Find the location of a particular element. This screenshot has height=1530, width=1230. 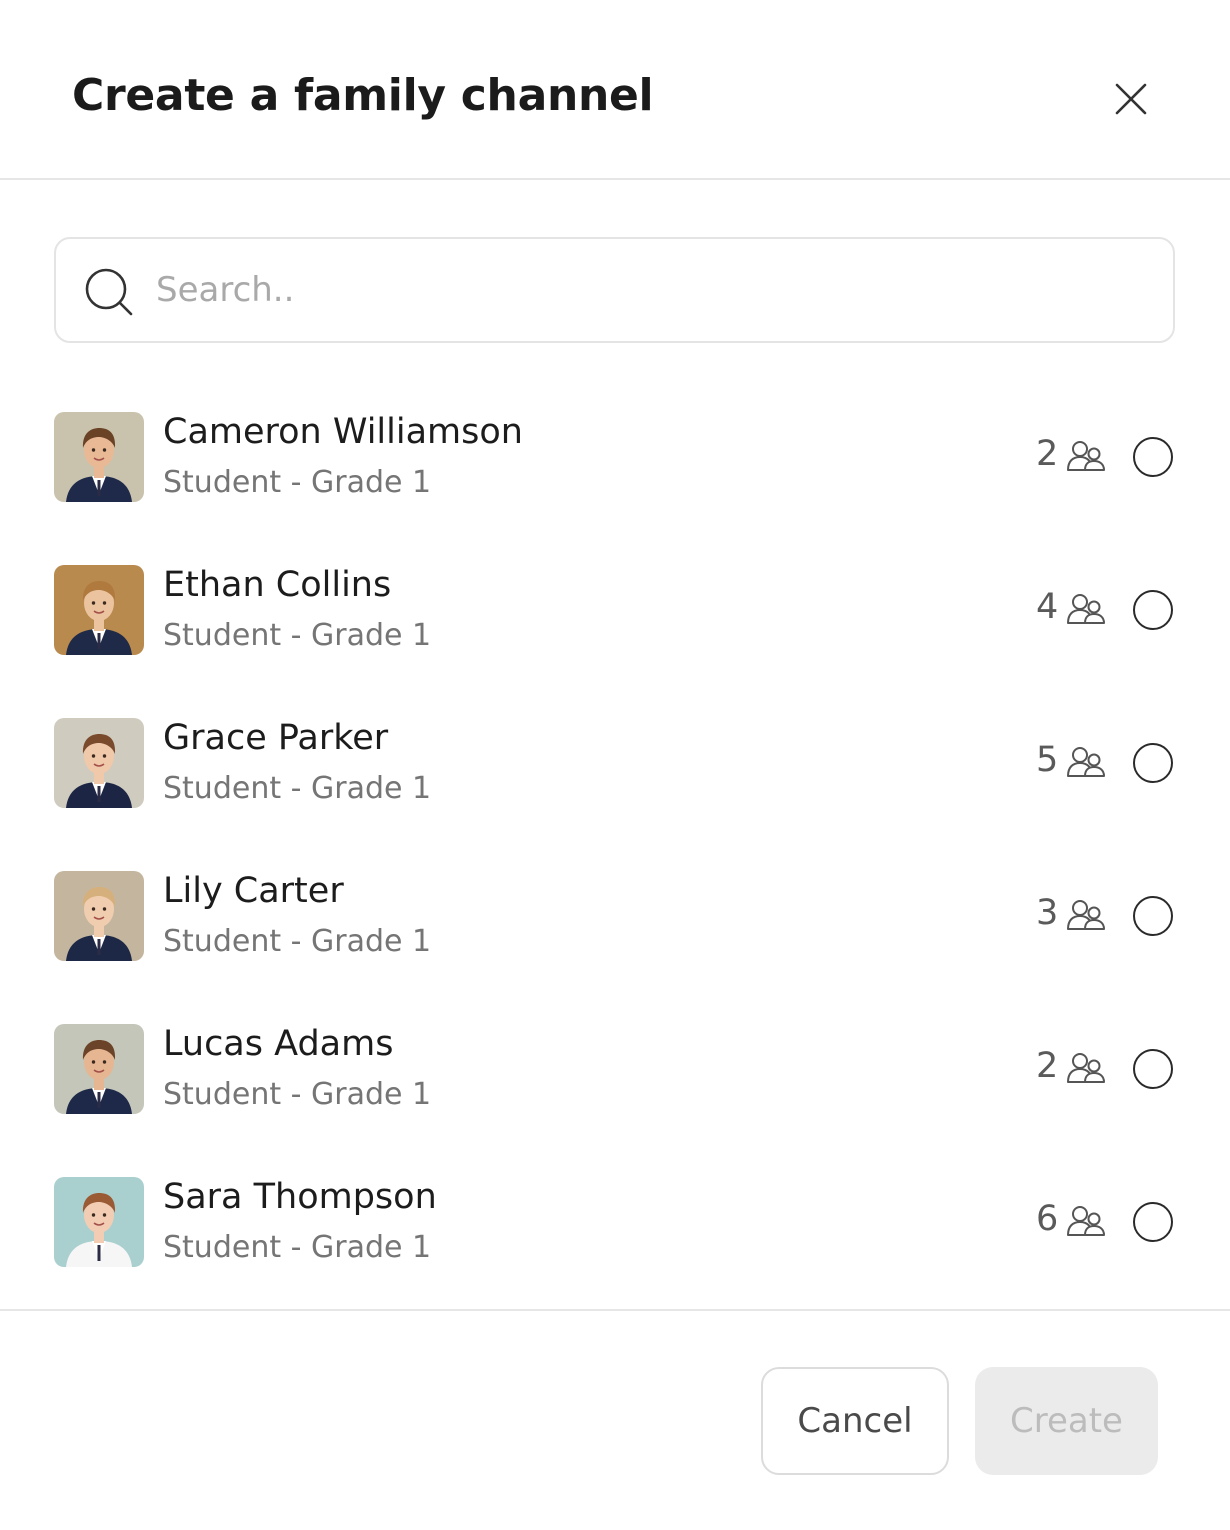

student-name: Sara Thompson is located at coordinates (300, 1197).